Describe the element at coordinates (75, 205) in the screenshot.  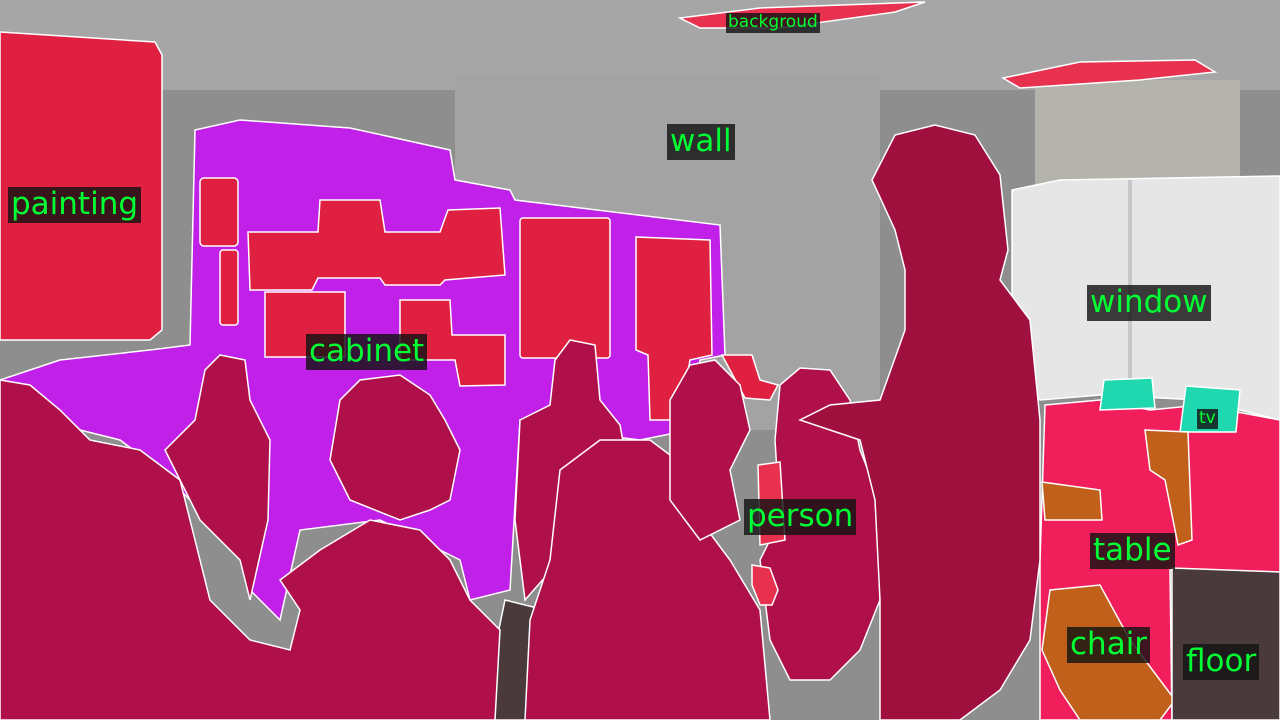
I see `label-painting: painting` at that location.